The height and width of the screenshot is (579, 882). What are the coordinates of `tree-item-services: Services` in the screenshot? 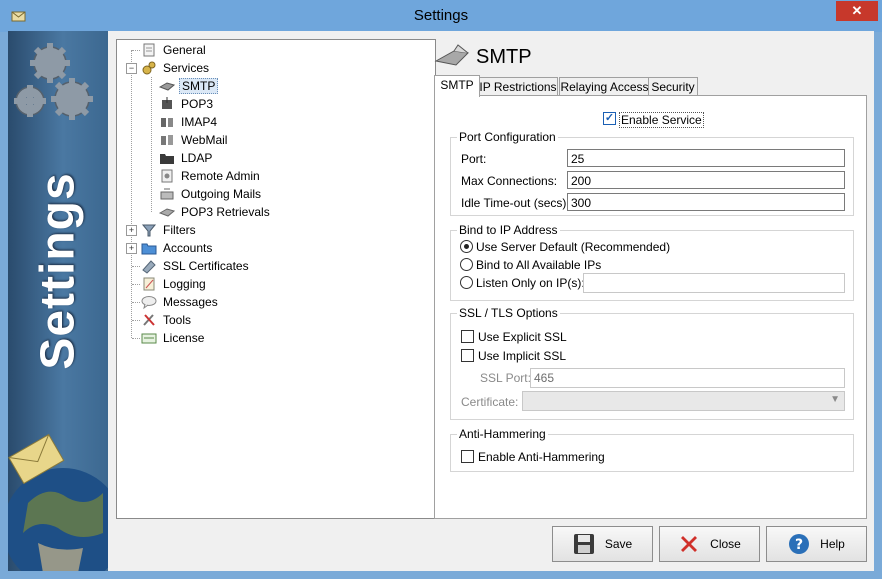 It's located at (176, 68).